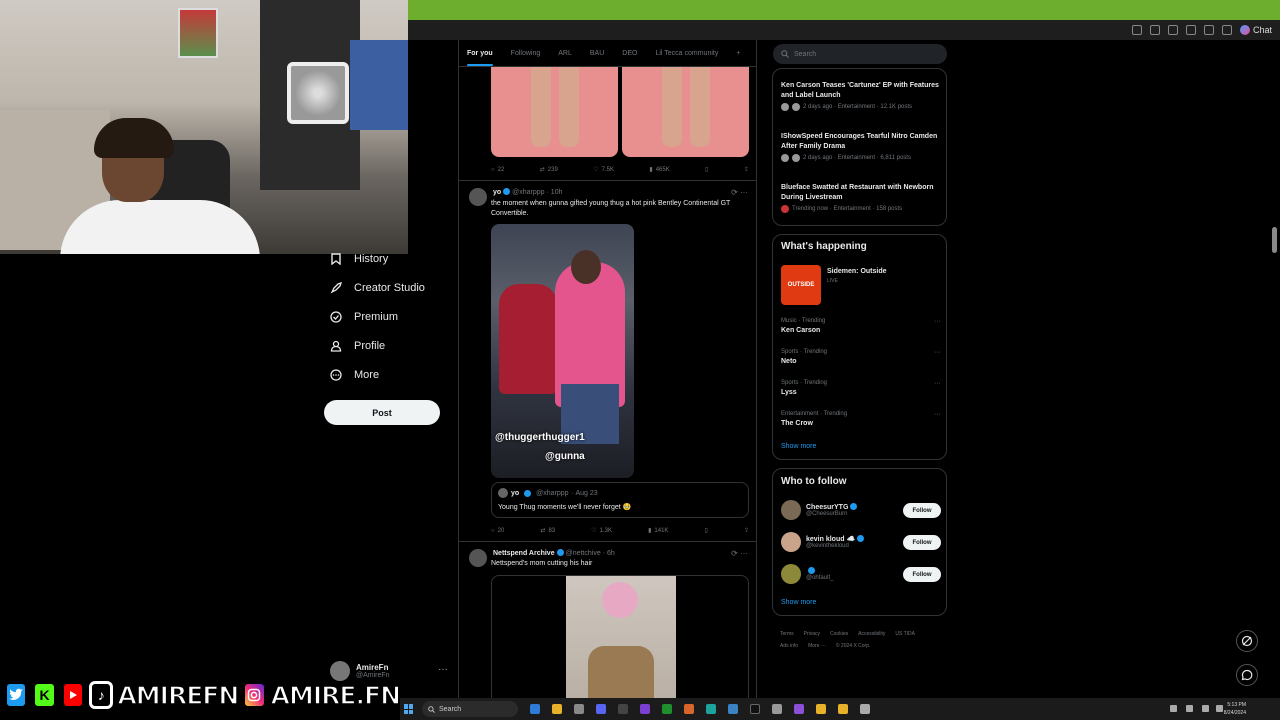 The width and height of the screenshot is (1280, 720). I want to click on views-button: ▮ 141K, so click(658, 531).